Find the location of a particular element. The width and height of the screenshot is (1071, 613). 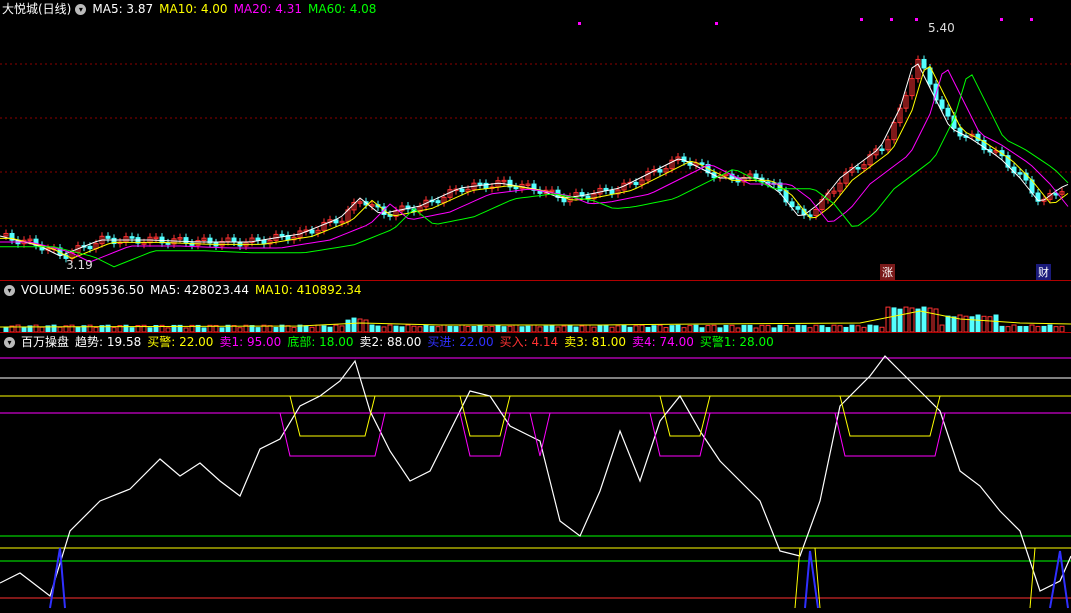

indicator-toggle-icon: ▾ is located at coordinates (9, 342).